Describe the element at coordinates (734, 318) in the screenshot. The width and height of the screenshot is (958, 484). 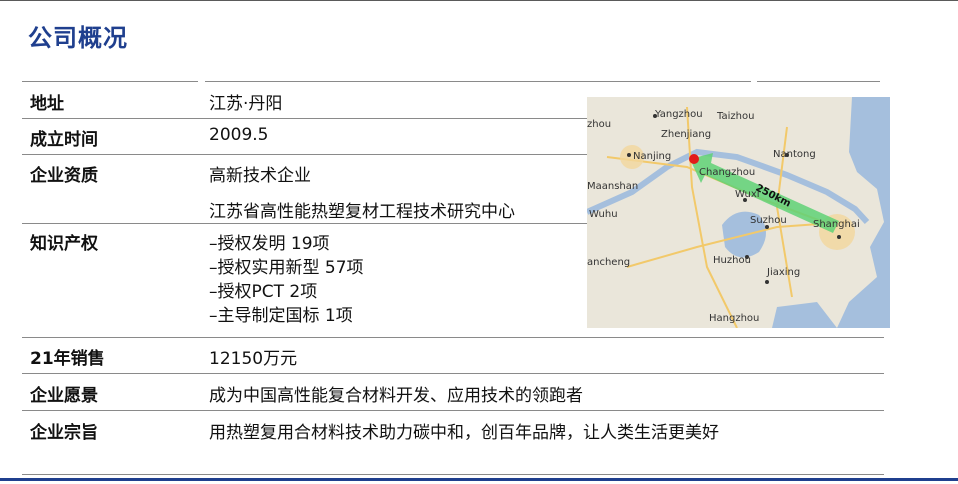
I see `map-city-label: Hangzhou` at that location.